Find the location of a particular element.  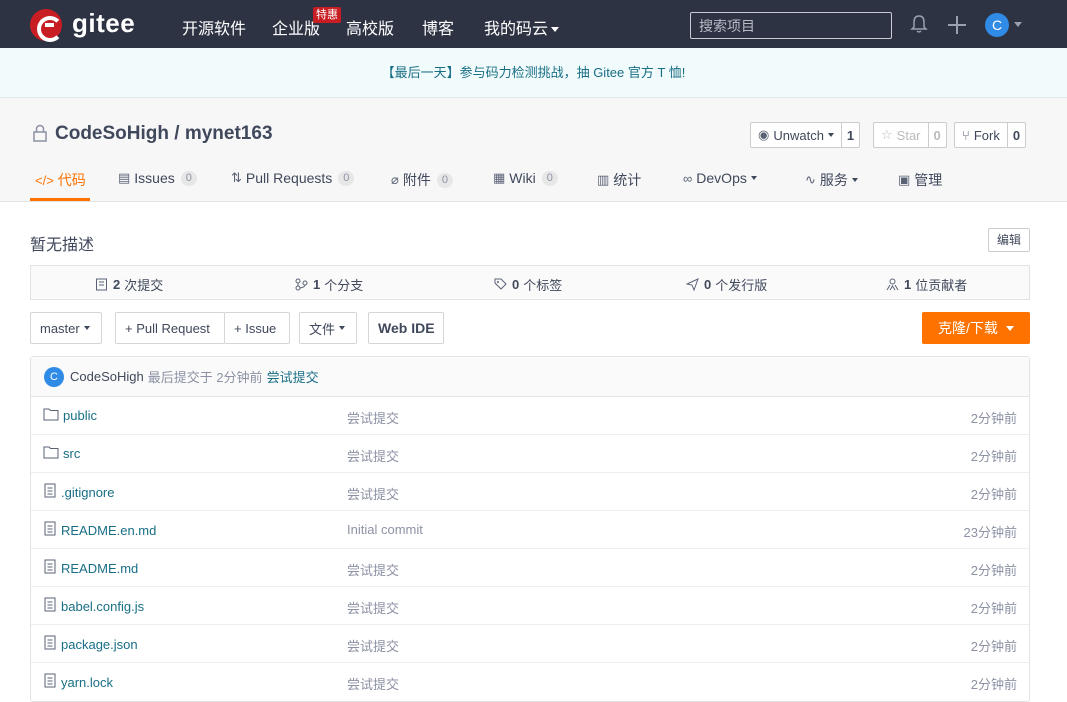

table-row: public 尝试提交 2分钟前 is located at coordinates (530, 416).